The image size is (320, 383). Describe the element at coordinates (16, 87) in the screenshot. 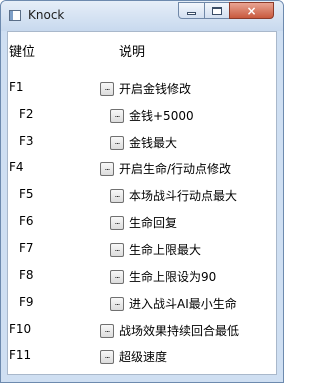

I see `hotkey-label: F1` at that location.